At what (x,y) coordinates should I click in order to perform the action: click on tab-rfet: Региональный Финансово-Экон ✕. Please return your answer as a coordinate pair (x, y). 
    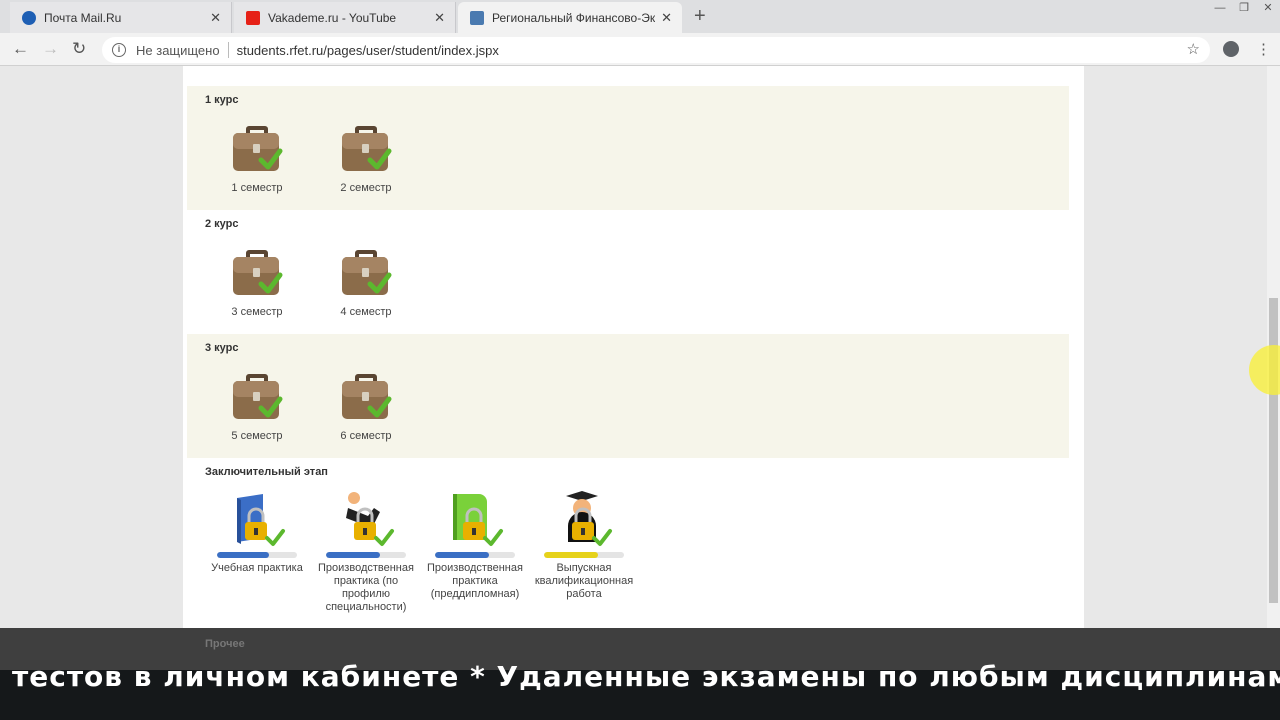
    Looking at the image, I should click on (570, 17).